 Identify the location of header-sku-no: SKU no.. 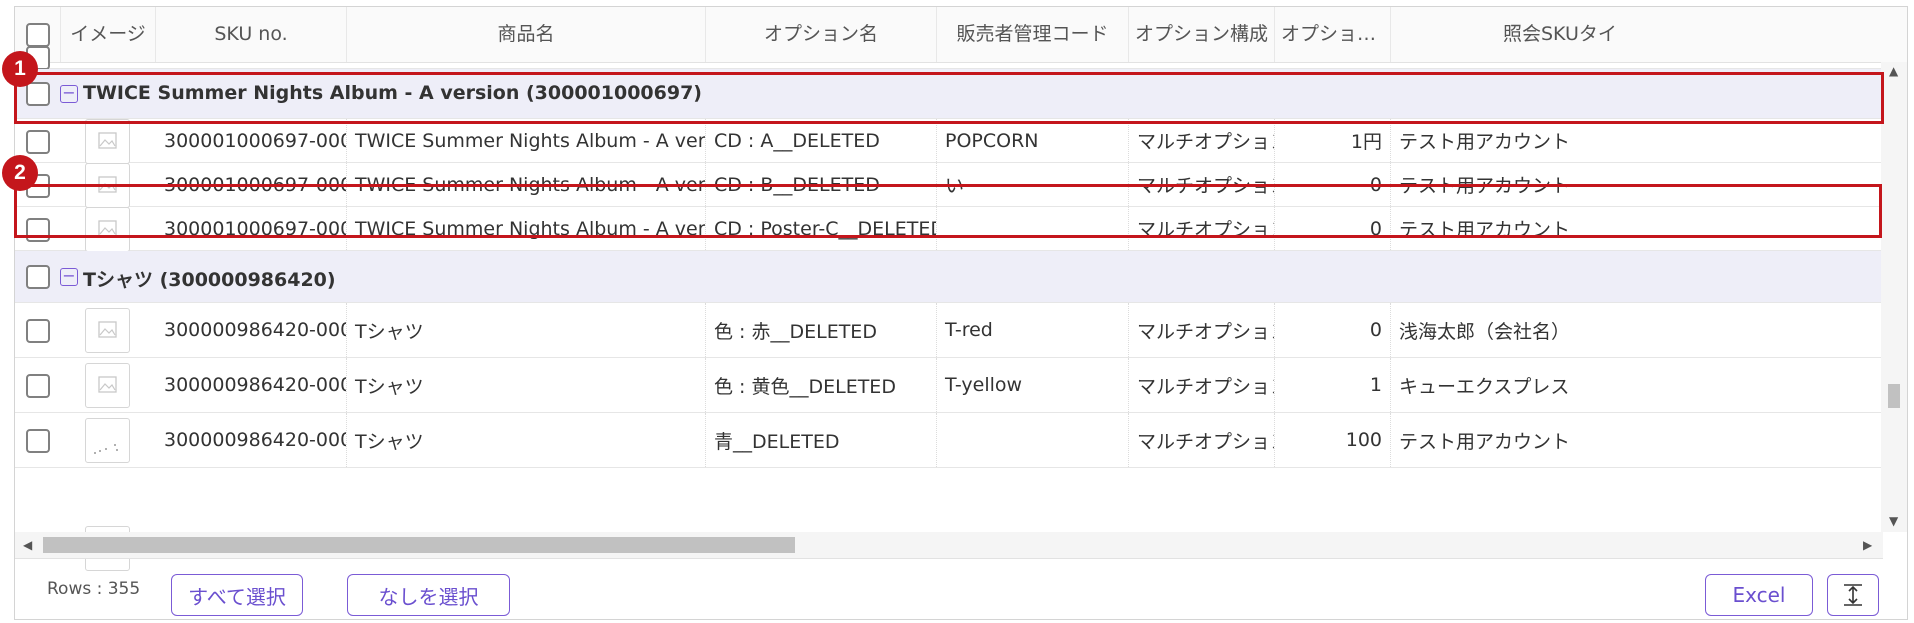
(251, 34).